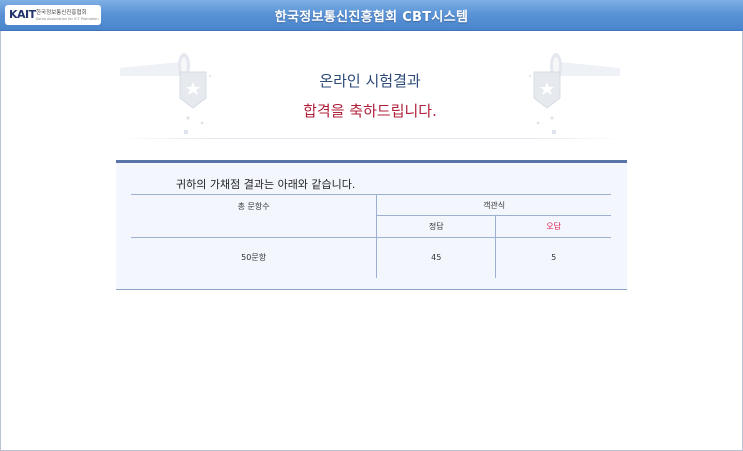 The image size is (743, 451). Describe the element at coordinates (371, 138) in the screenshot. I see `divider` at that location.